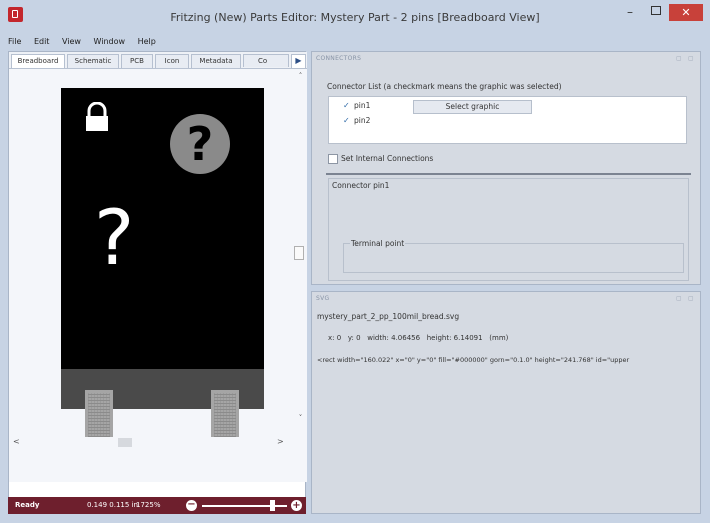  What do you see at coordinates (454, 338) in the screenshot?
I see `svg-height: height: 6.14091` at bounding box center [454, 338].